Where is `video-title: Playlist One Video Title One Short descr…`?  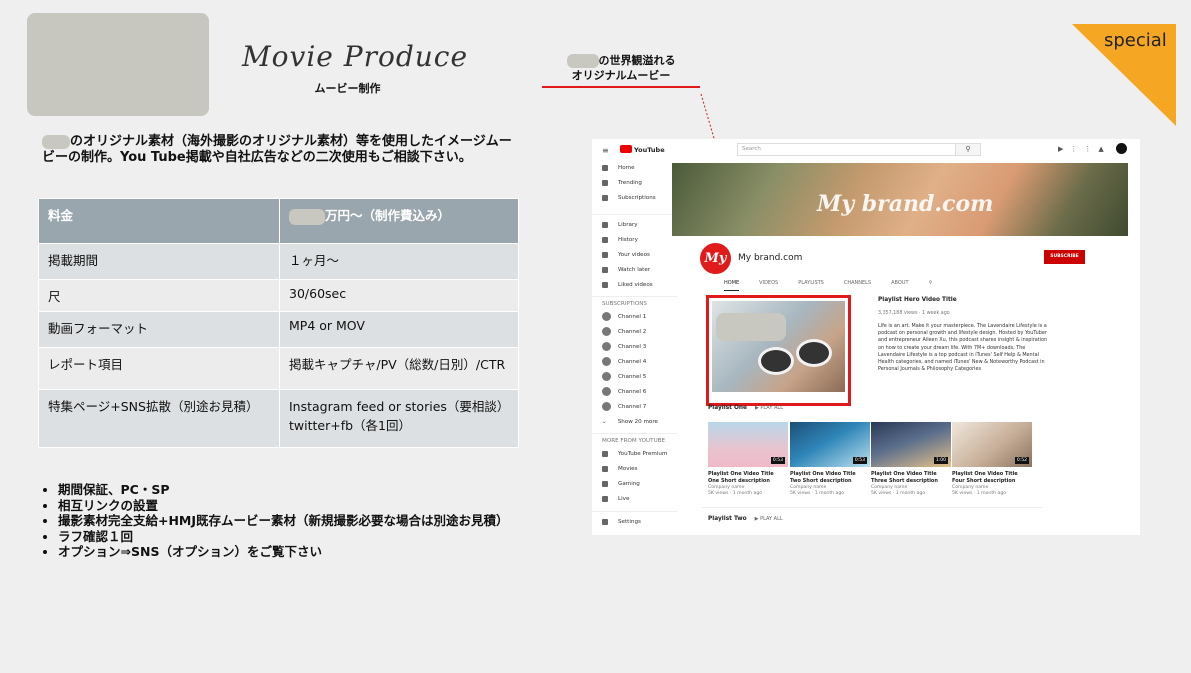
video-title: Playlist One Video Title One Short descr… is located at coordinates (747, 477).